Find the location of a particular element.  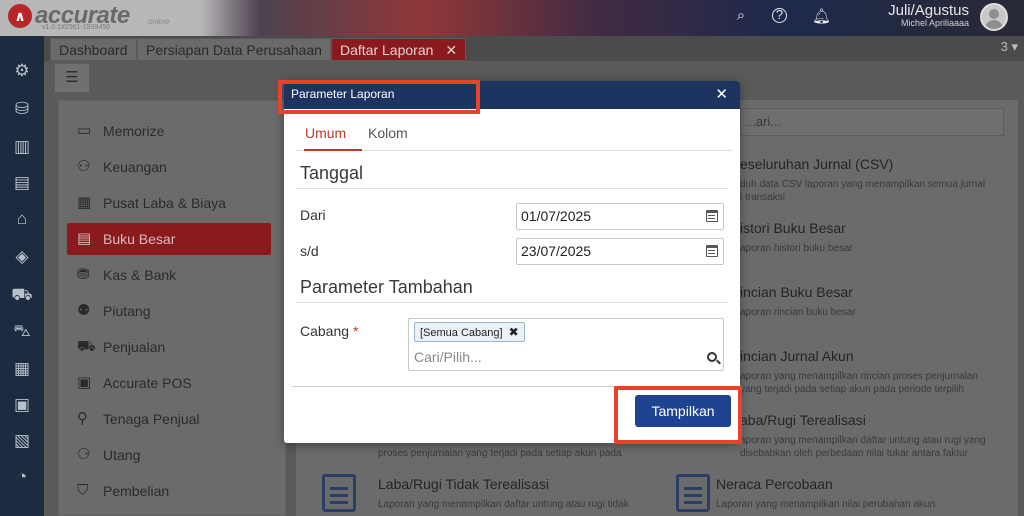

tab-daftar-laporan: Daftar Laporan ✕ is located at coordinates (399, 49).